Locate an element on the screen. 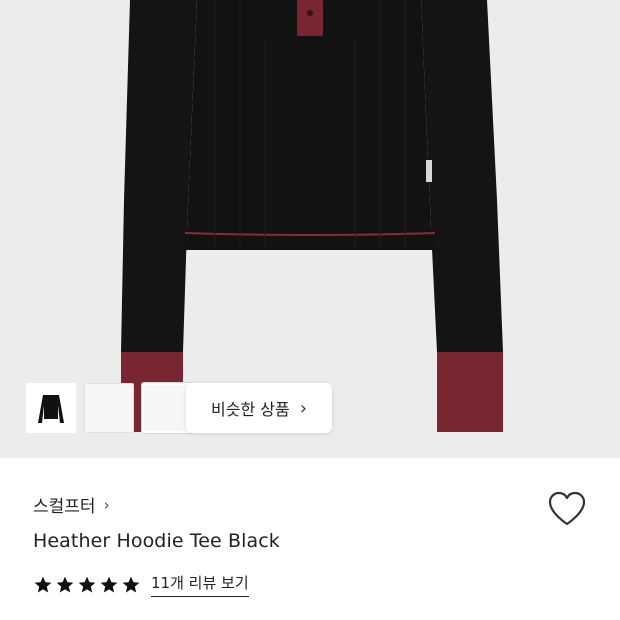 This screenshot has width=620, height=620. rating-stars is located at coordinates (87, 585).